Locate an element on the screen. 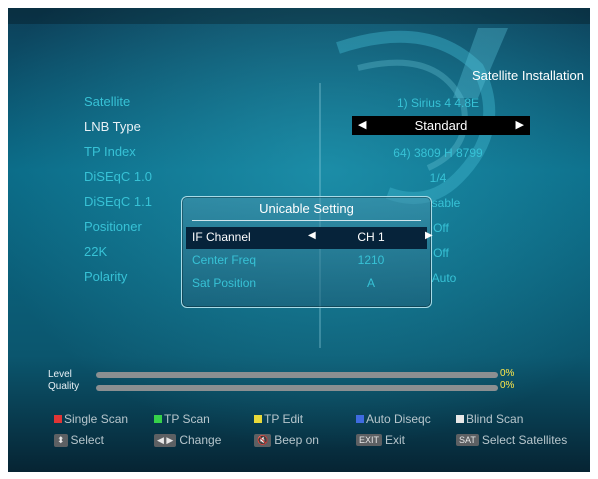 The image size is (598, 479). level-bar is located at coordinates (297, 375).